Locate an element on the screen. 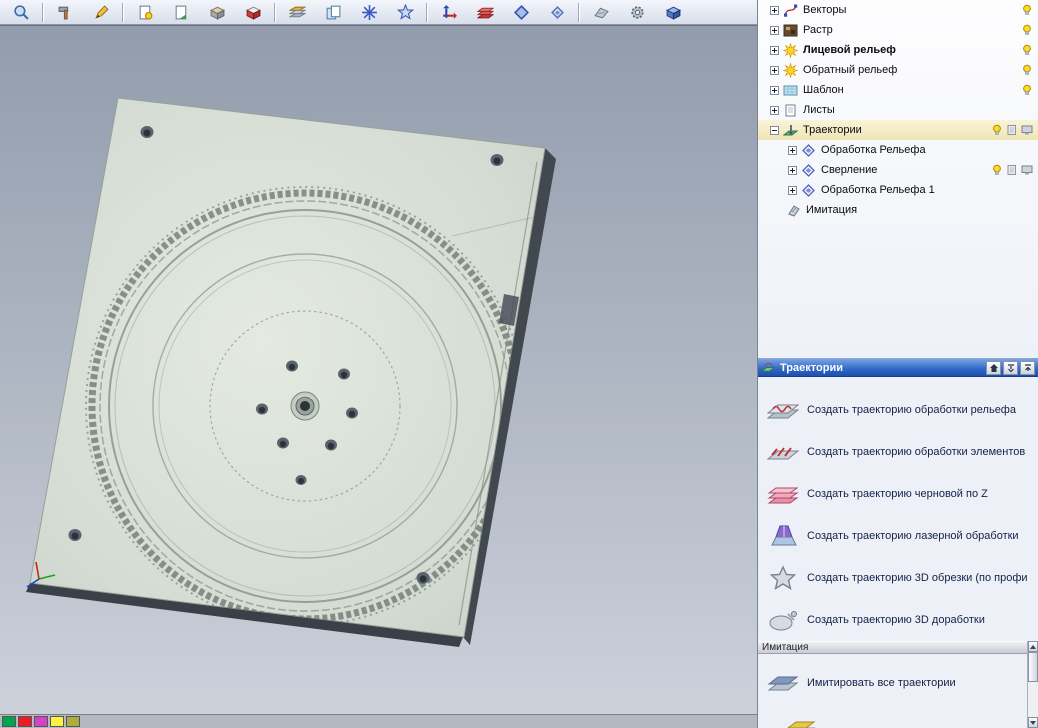  zoom-icon is located at coordinates (21, 12).